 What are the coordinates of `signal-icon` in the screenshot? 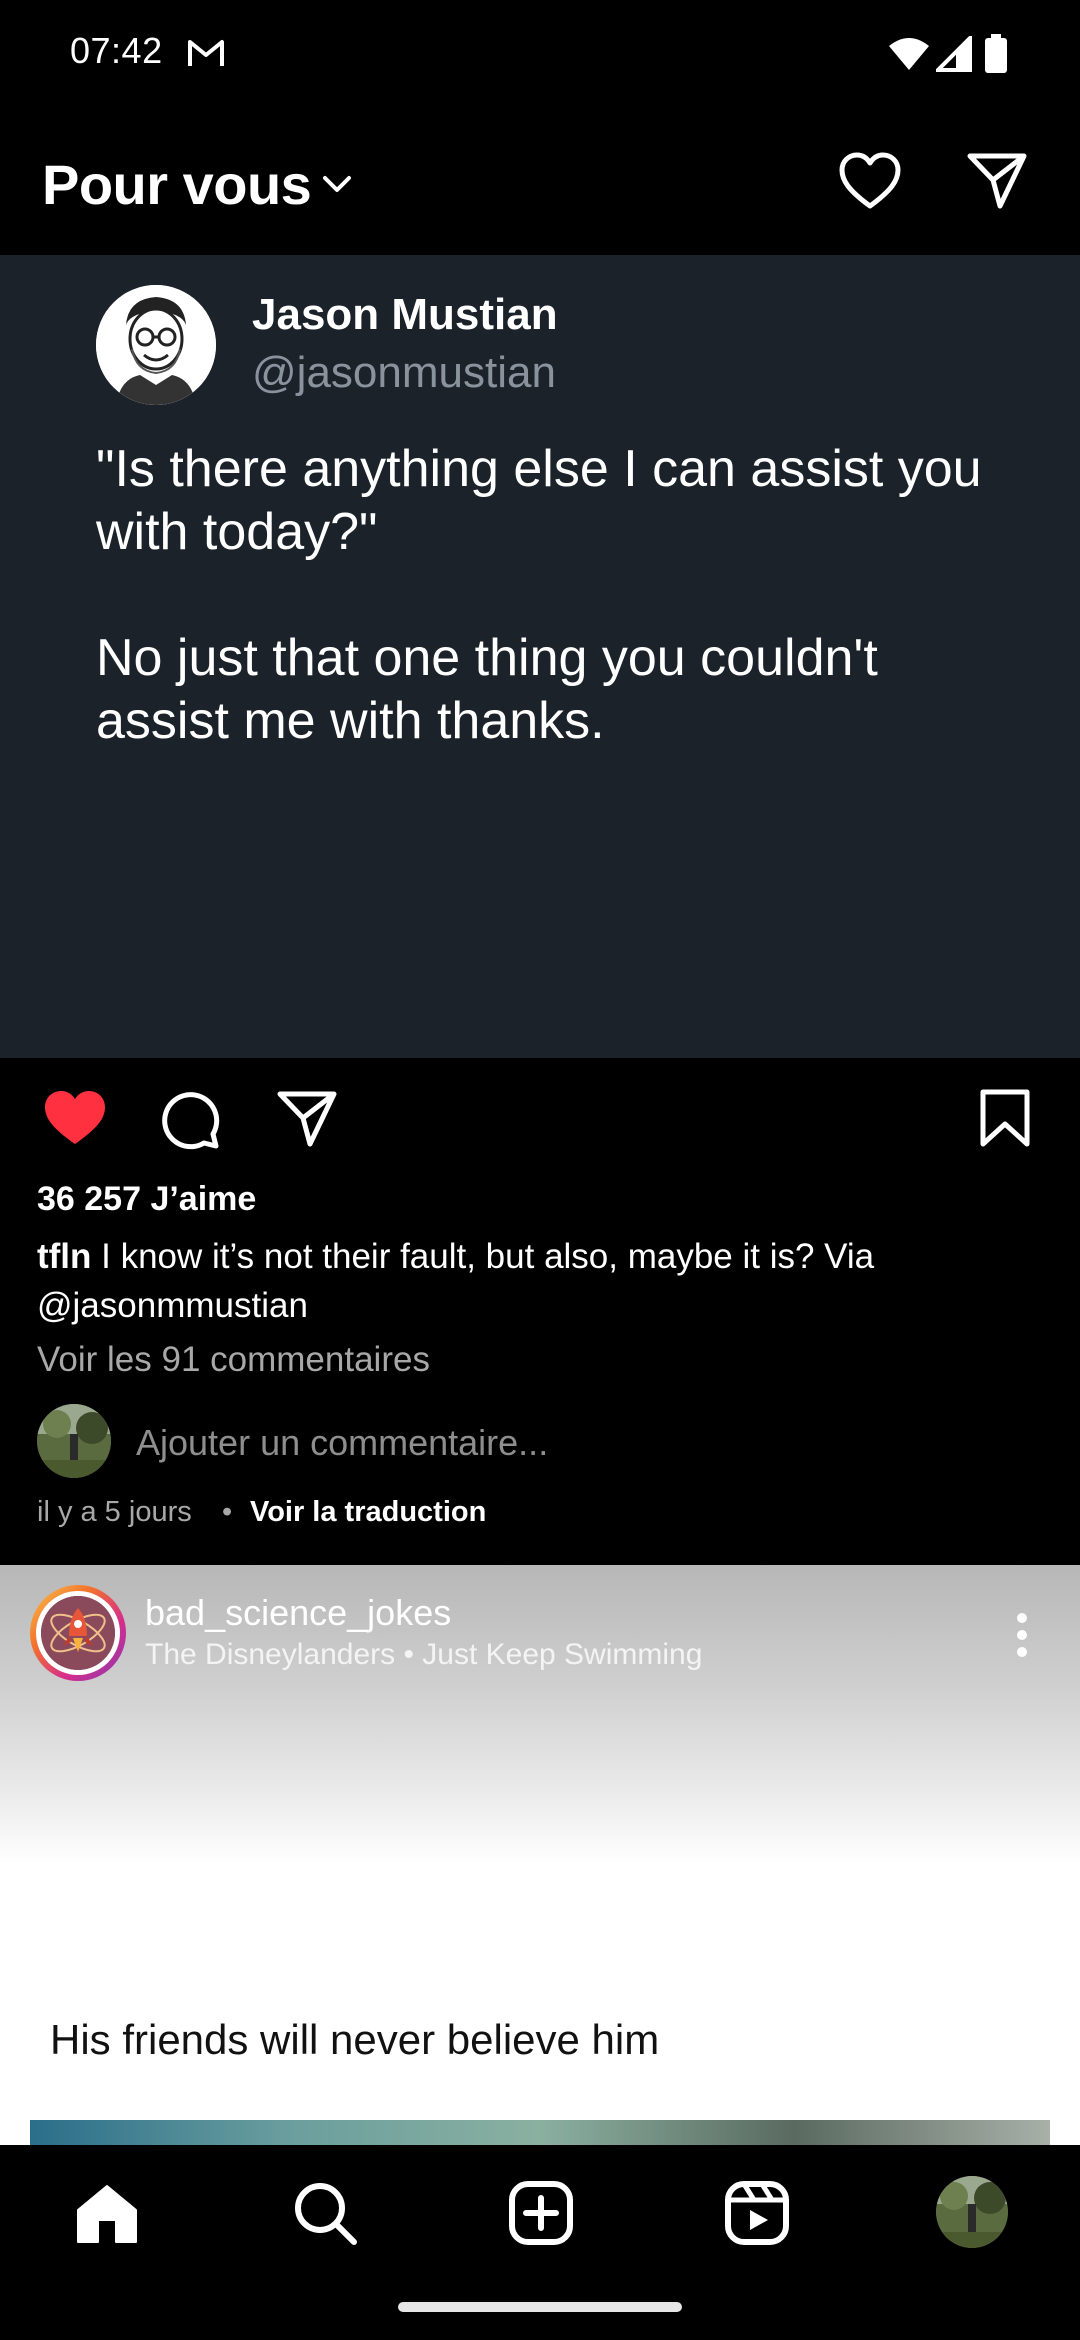 It's located at (952, 55).